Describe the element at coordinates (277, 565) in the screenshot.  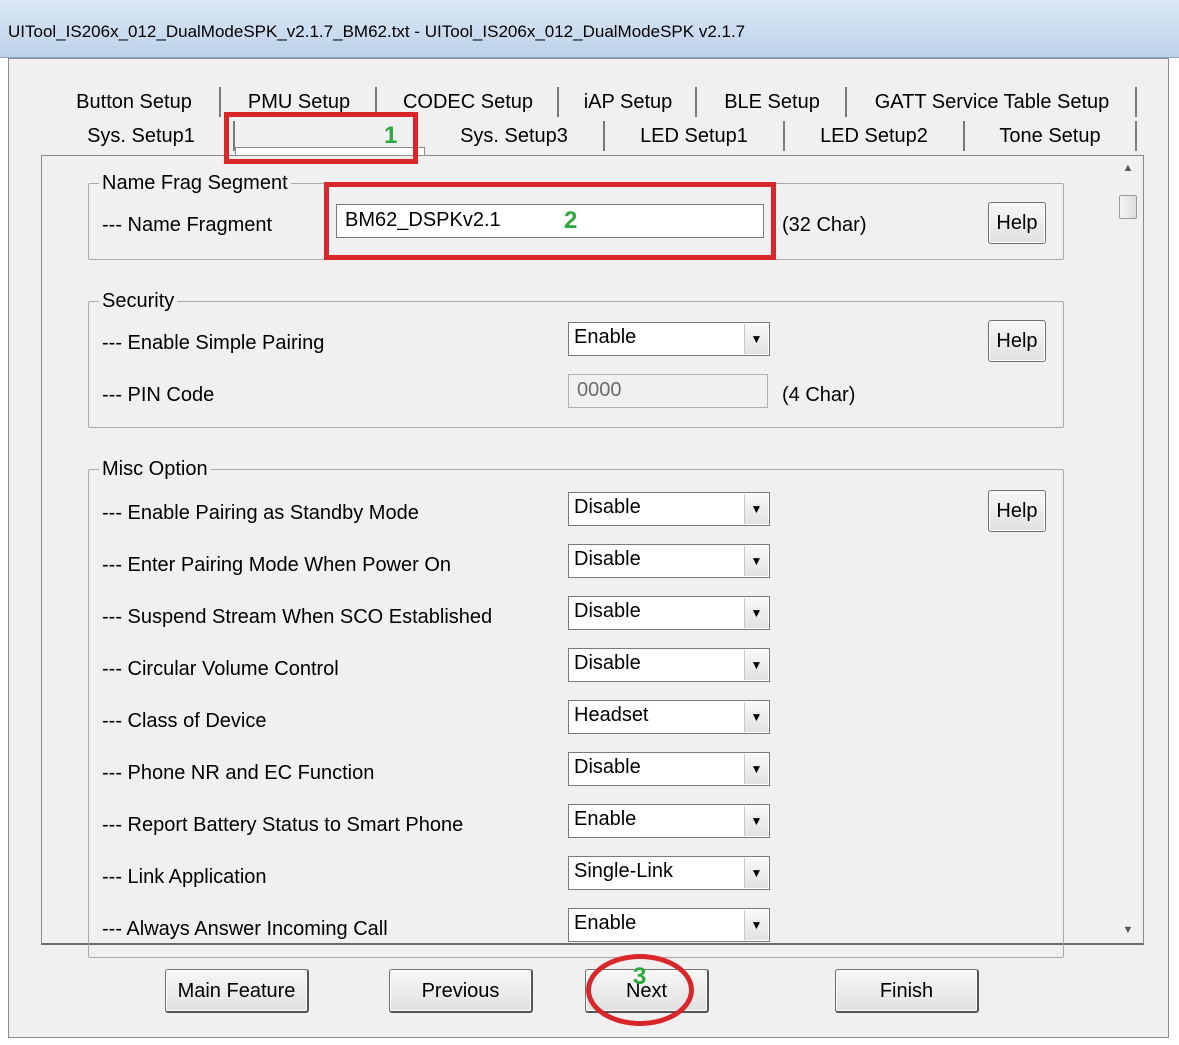
I see `misc-row-label: --- Enter Pairing Mode When Power On` at that location.